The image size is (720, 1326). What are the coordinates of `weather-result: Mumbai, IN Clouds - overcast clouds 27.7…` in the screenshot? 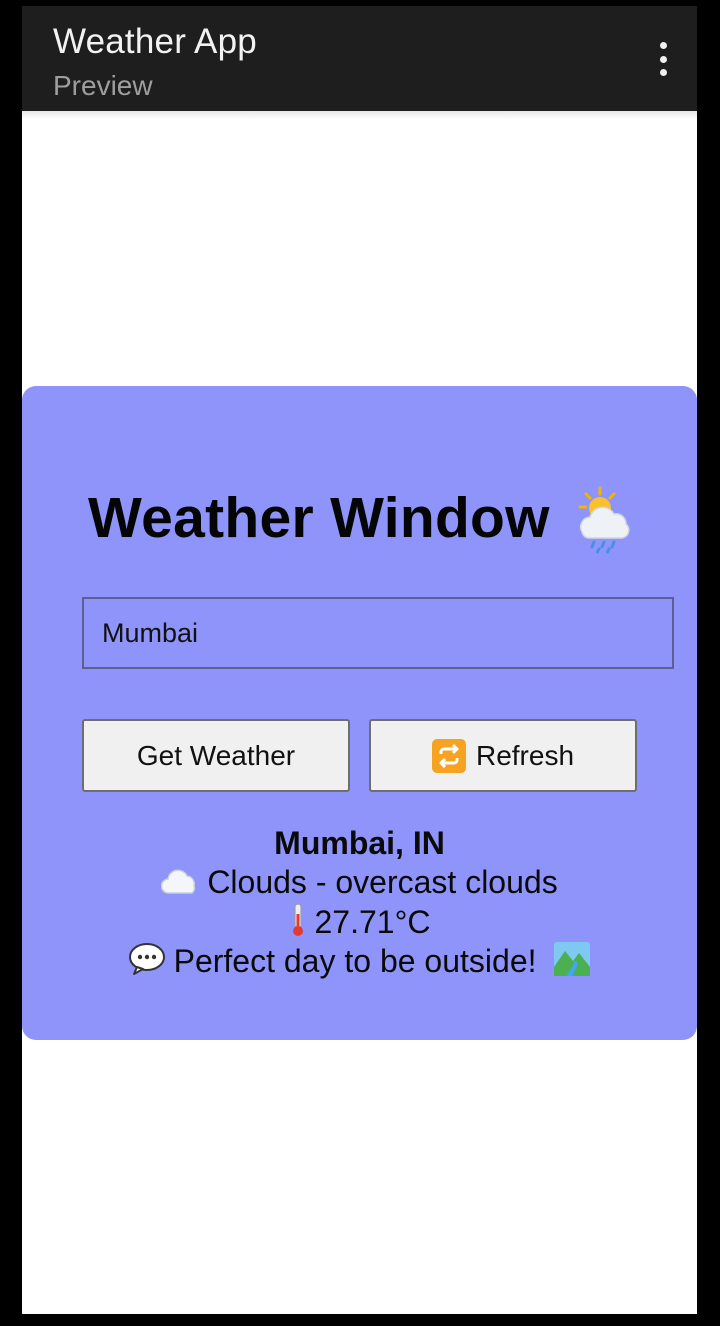 It's located at (359, 902).